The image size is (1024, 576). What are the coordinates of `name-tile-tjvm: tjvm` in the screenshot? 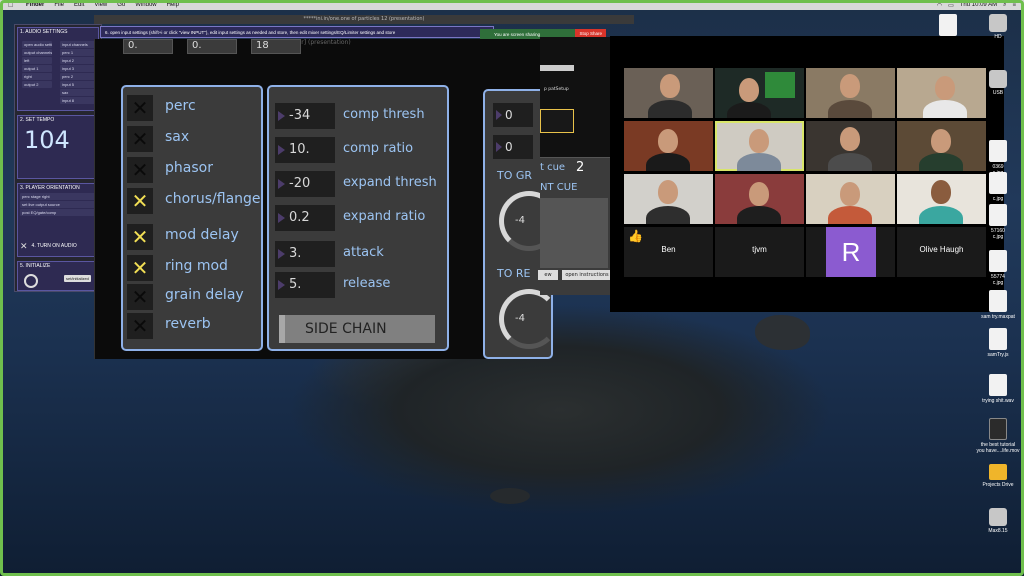 It's located at (759, 252).